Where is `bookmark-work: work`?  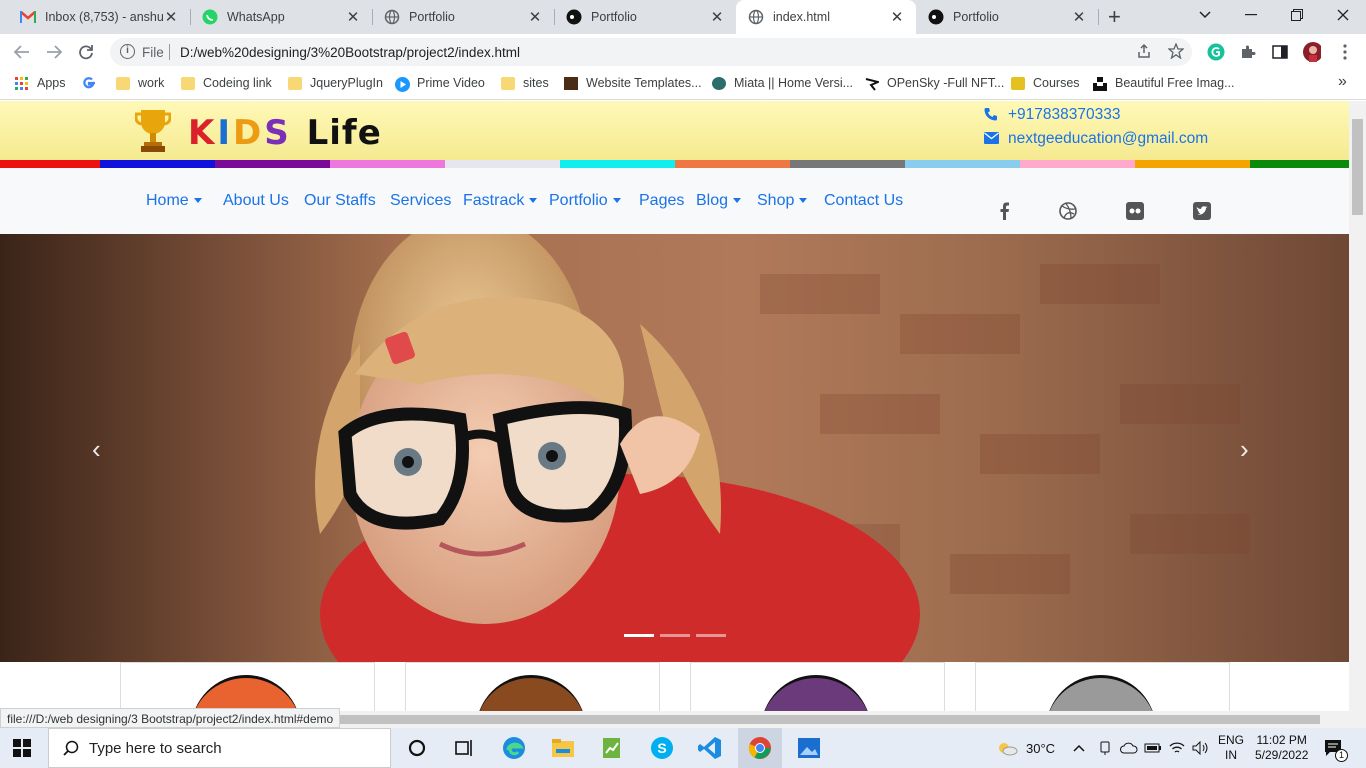 bookmark-work: work is located at coordinates (140, 83).